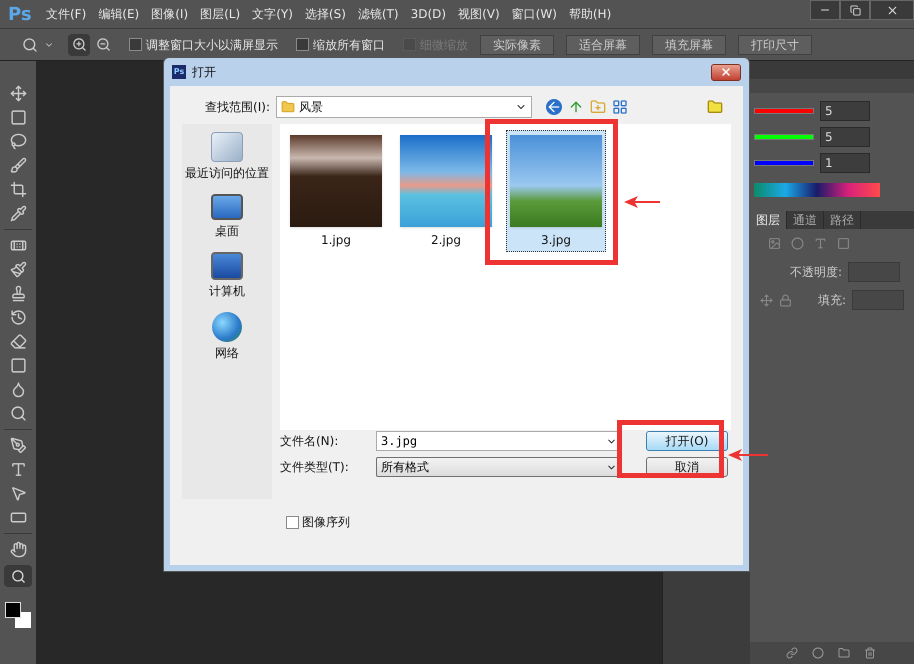  Describe the element at coordinates (66, 14) in the screenshot. I see `menu-item: 文件(F)` at that location.